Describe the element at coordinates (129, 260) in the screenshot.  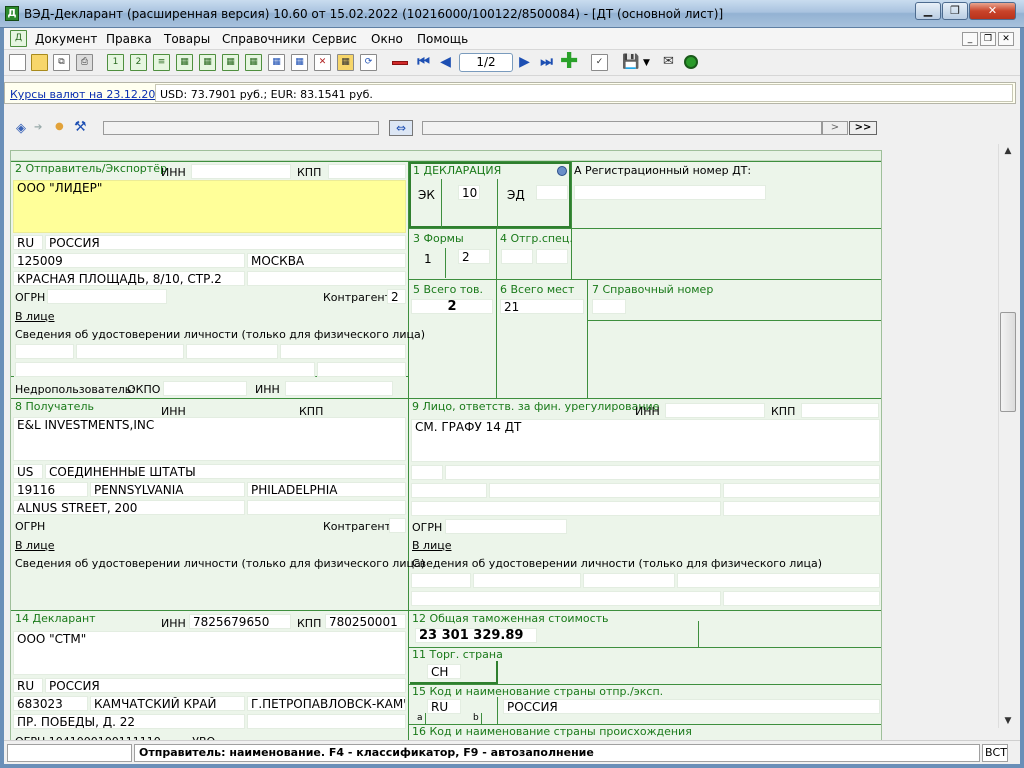
I see `sender-zip-field: 125009` at that location.